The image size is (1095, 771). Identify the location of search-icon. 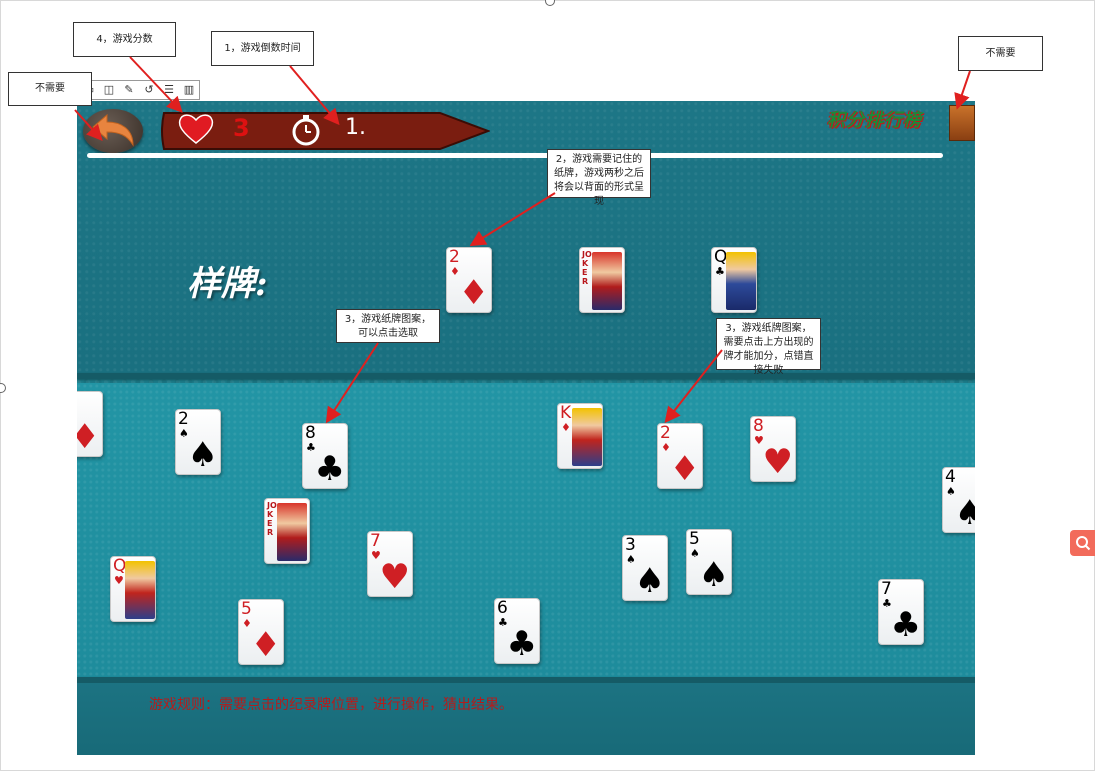
(1083, 543).